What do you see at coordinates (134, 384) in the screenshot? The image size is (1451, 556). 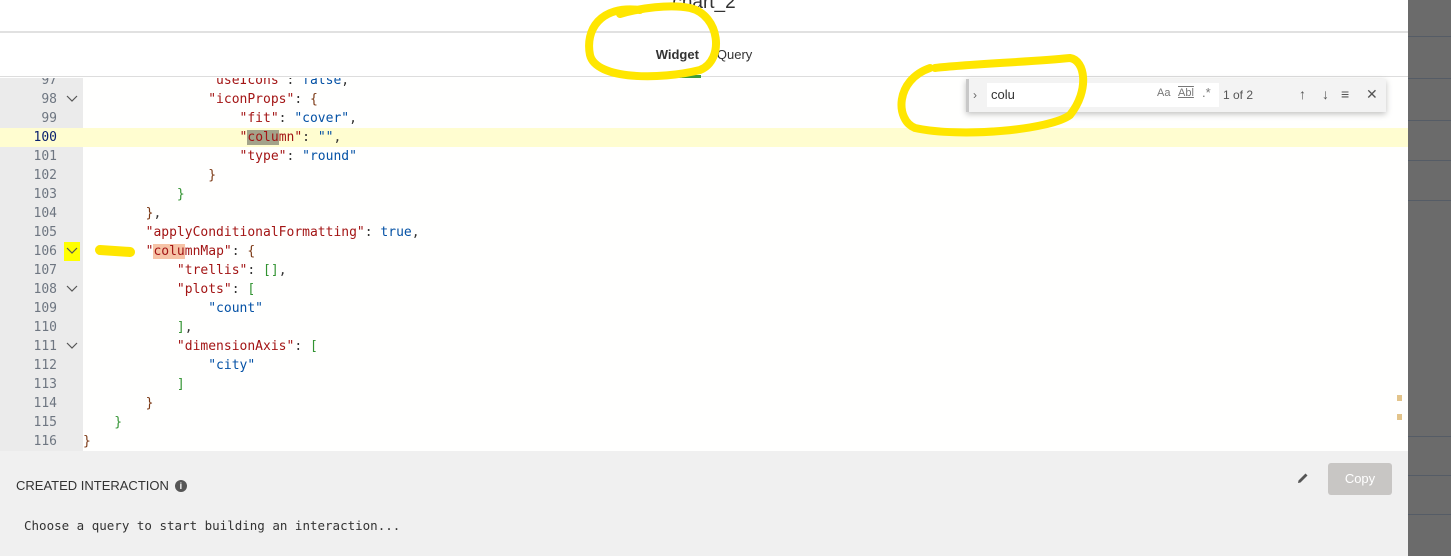 I see `code-text: ]` at bounding box center [134, 384].